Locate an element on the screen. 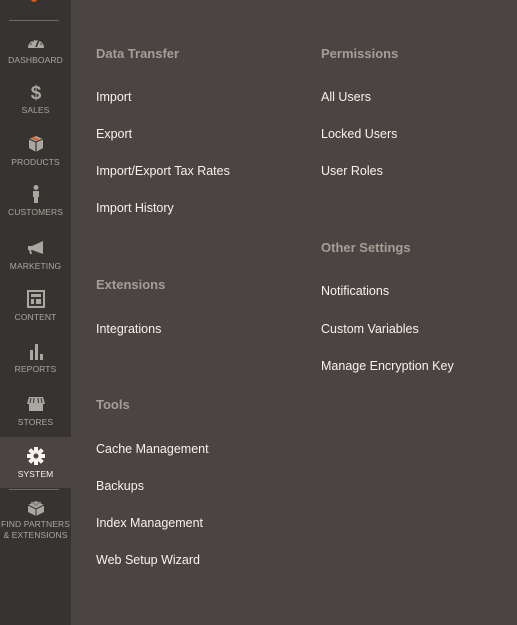 Image resolution: width=517 pixels, height=625 pixels. section-title: Permissions is located at coordinates (360, 53).